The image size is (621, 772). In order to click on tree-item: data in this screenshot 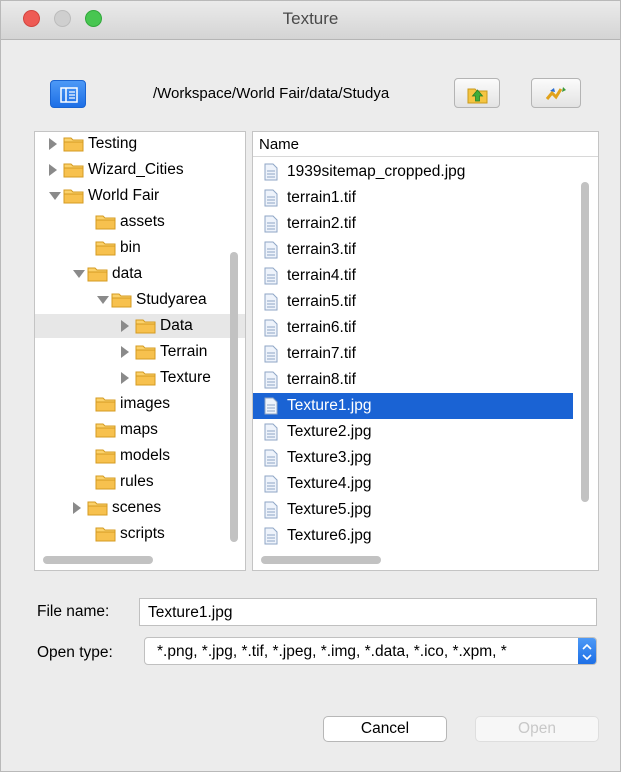, I will do `click(140, 274)`.